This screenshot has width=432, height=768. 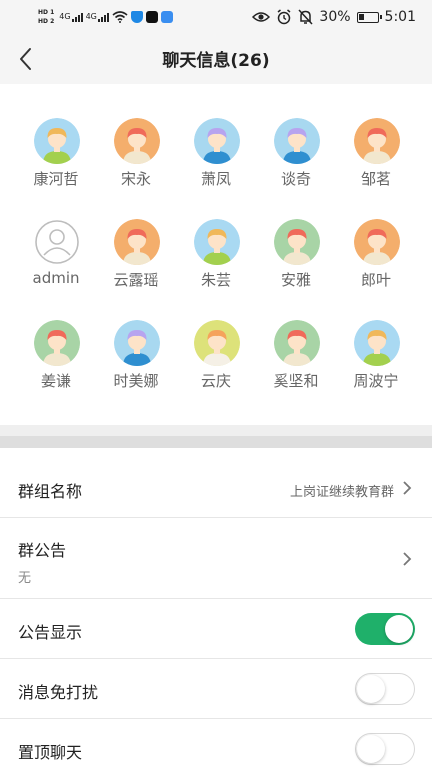 What do you see at coordinates (295, 179) in the screenshot?
I see `member-name: 谈奇` at bounding box center [295, 179].